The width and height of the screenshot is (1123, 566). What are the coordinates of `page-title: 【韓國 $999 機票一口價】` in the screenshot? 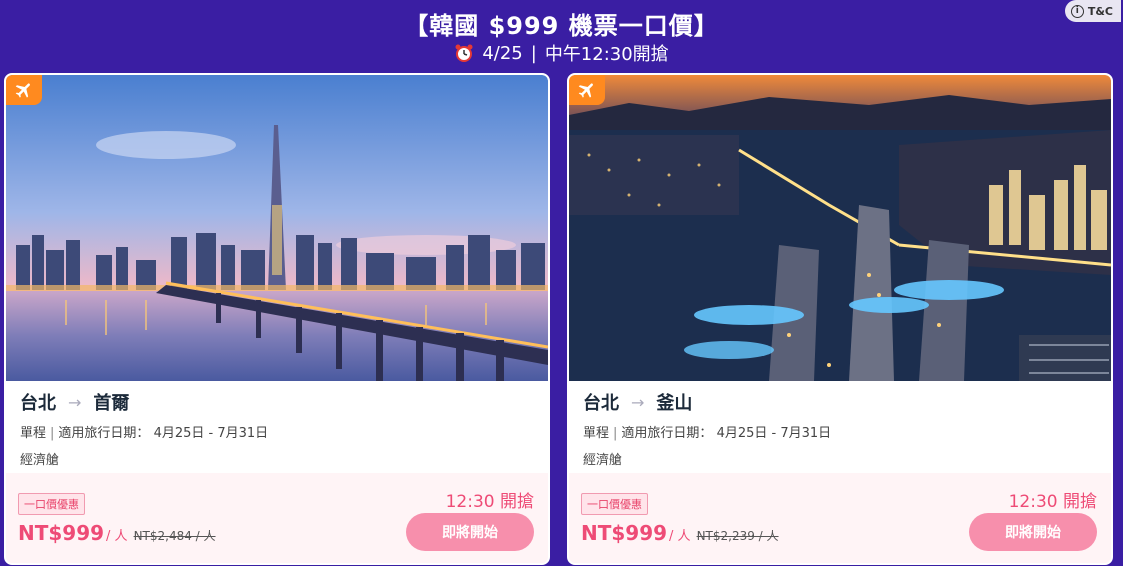 It's located at (561, 26).